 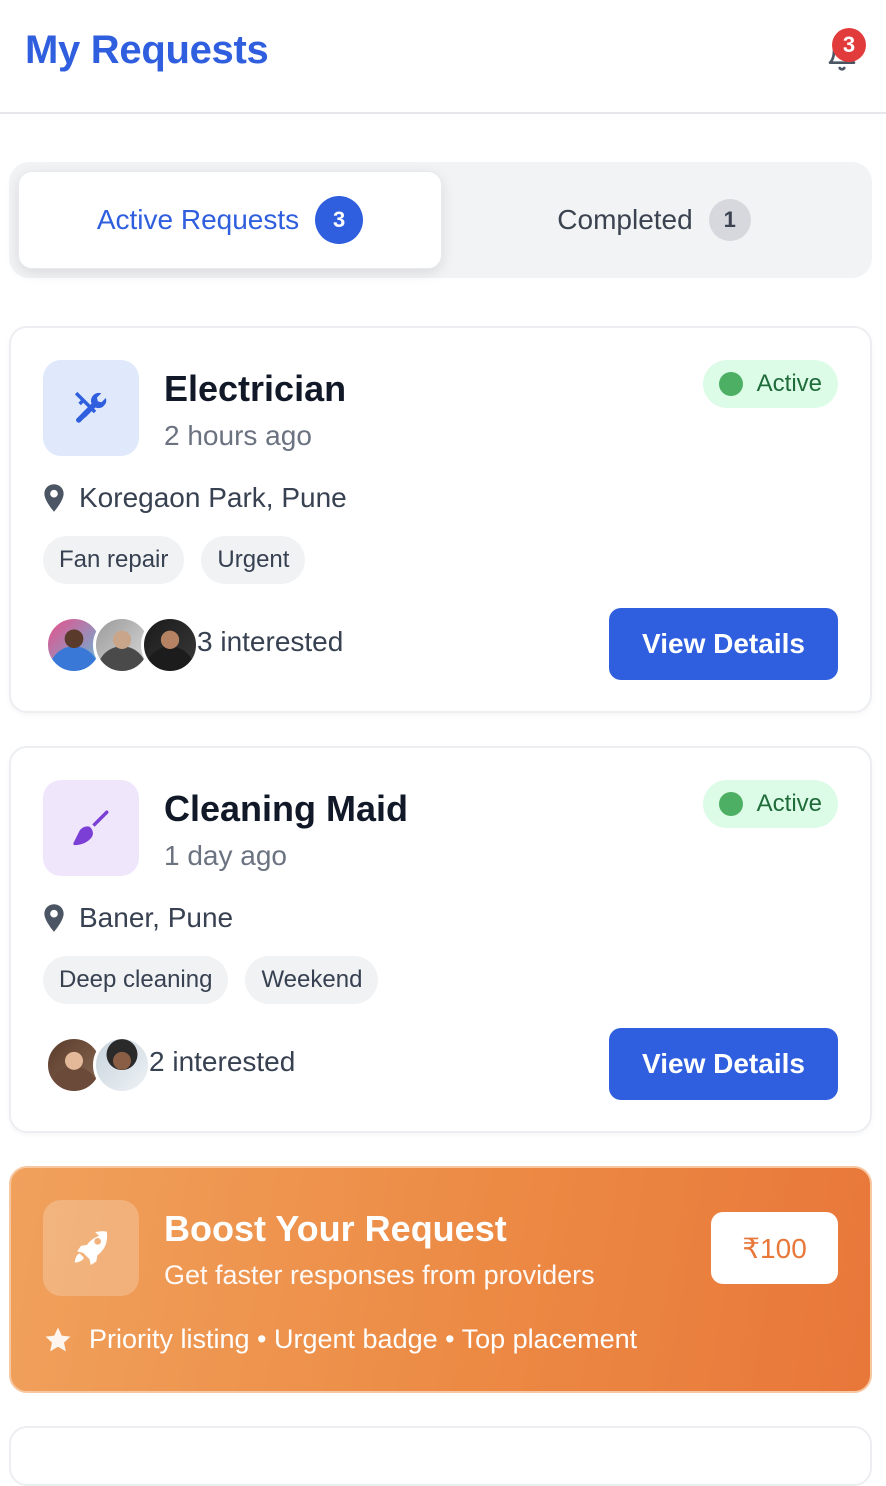 I want to click on tab-label: Completed, so click(x=625, y=219).